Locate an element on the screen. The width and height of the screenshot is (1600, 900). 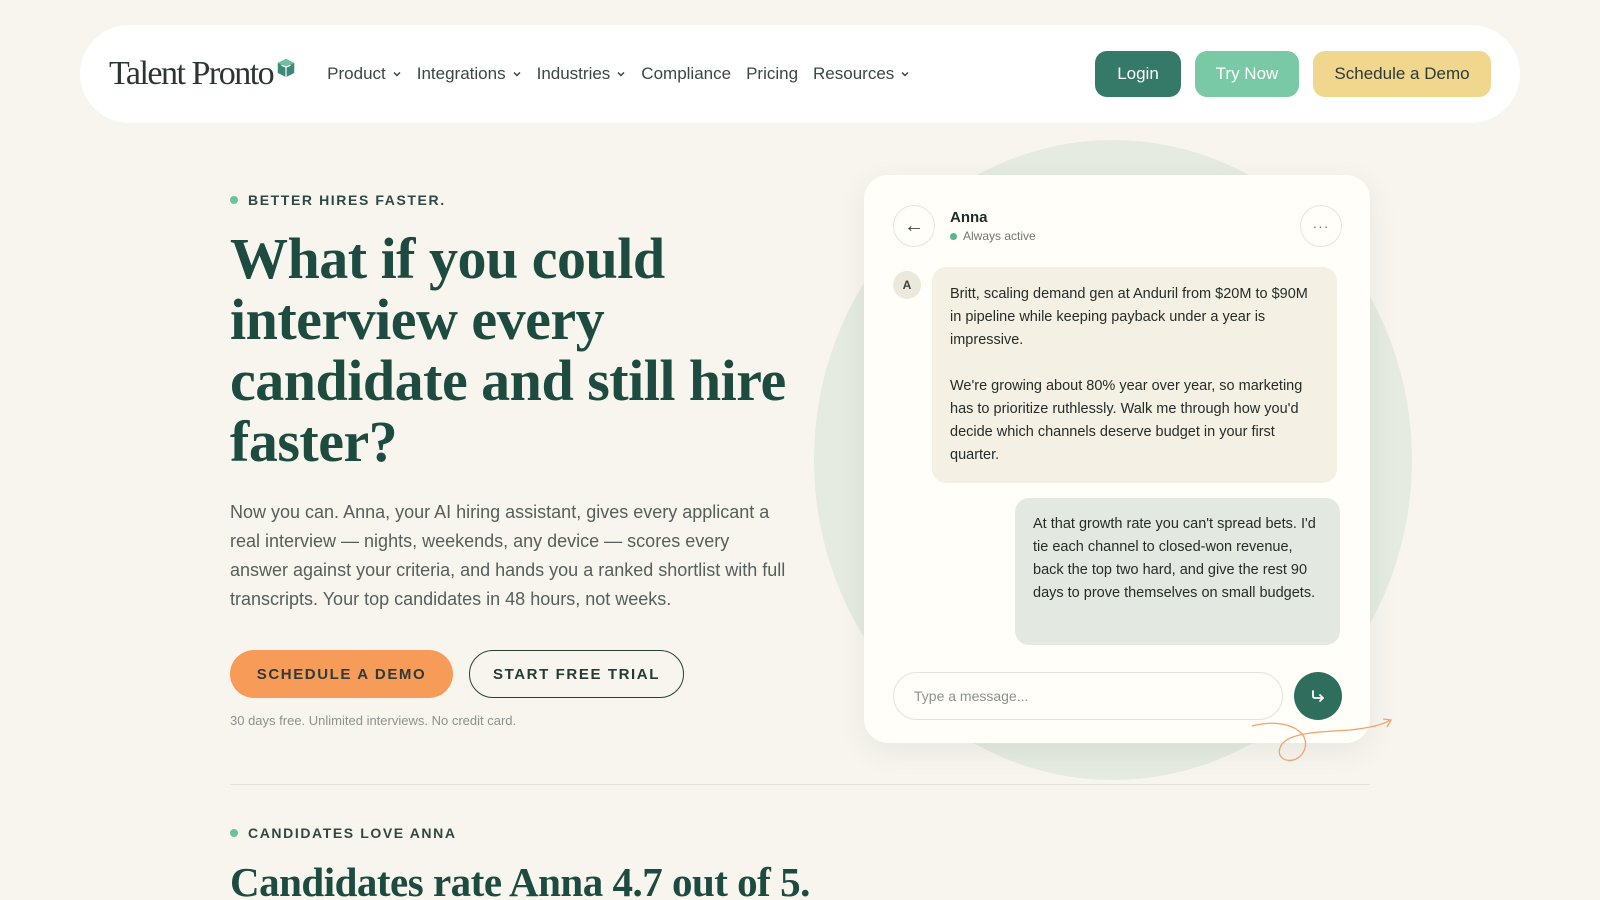
schedule-demo-nav-button: Schedule a Demo is located at coordinates (1402, 74).